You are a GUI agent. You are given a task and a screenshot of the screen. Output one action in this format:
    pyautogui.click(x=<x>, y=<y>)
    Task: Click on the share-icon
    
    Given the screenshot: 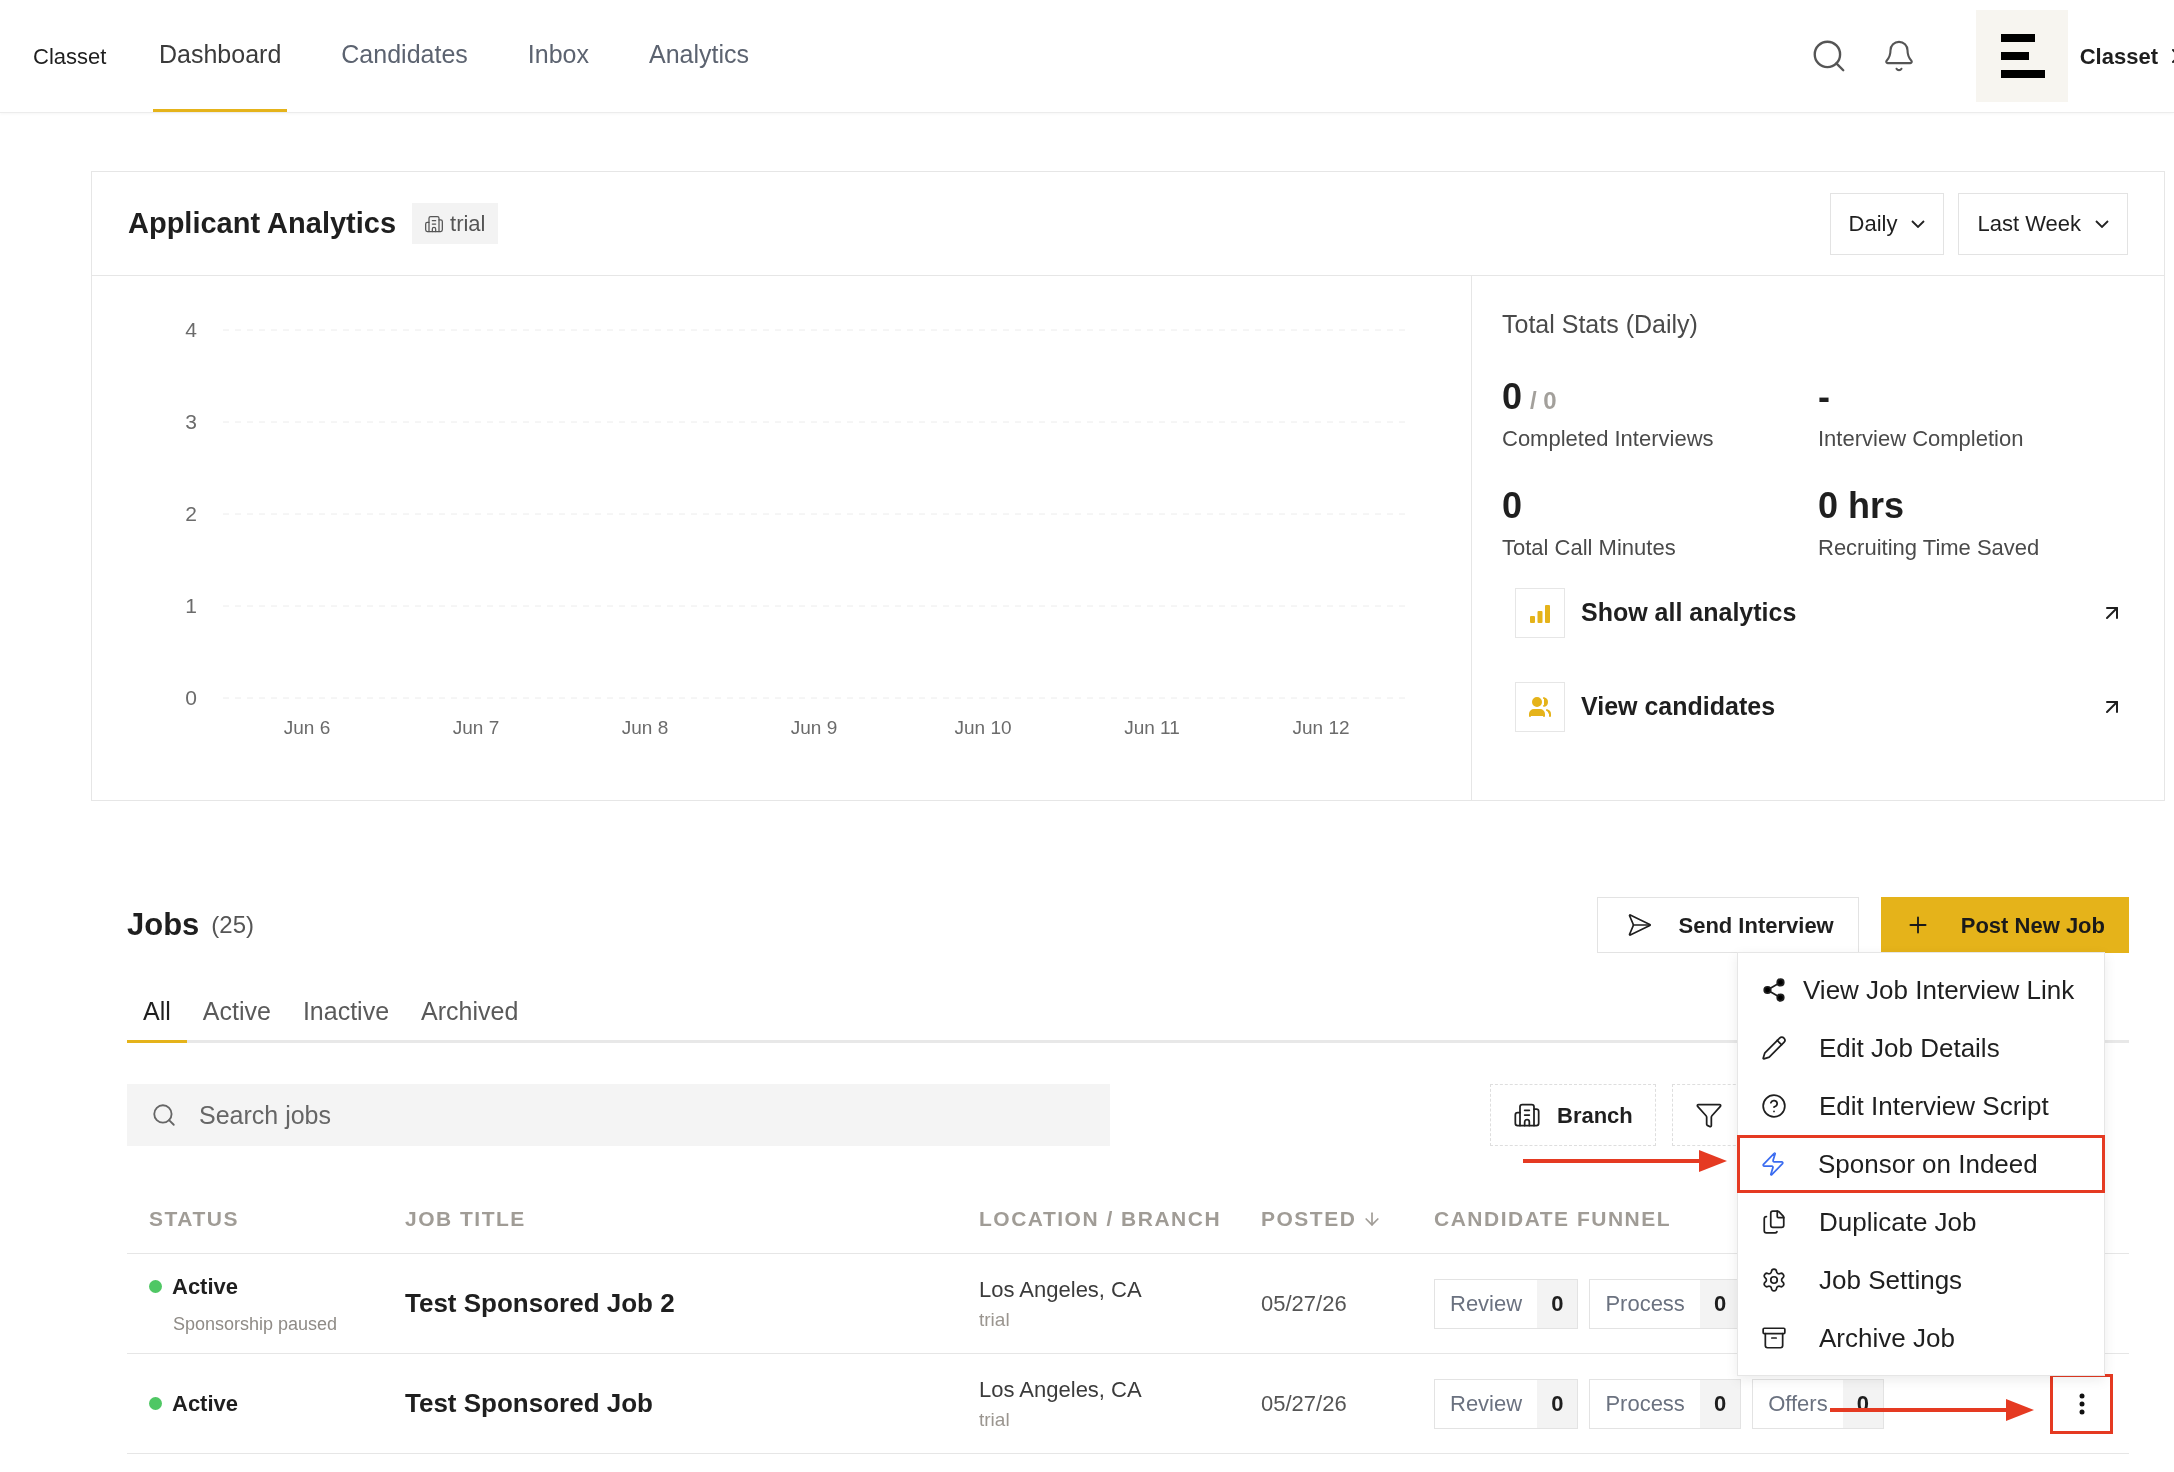 What is the action you would take?
    pyautogui.click(x=1774, y=990)
    